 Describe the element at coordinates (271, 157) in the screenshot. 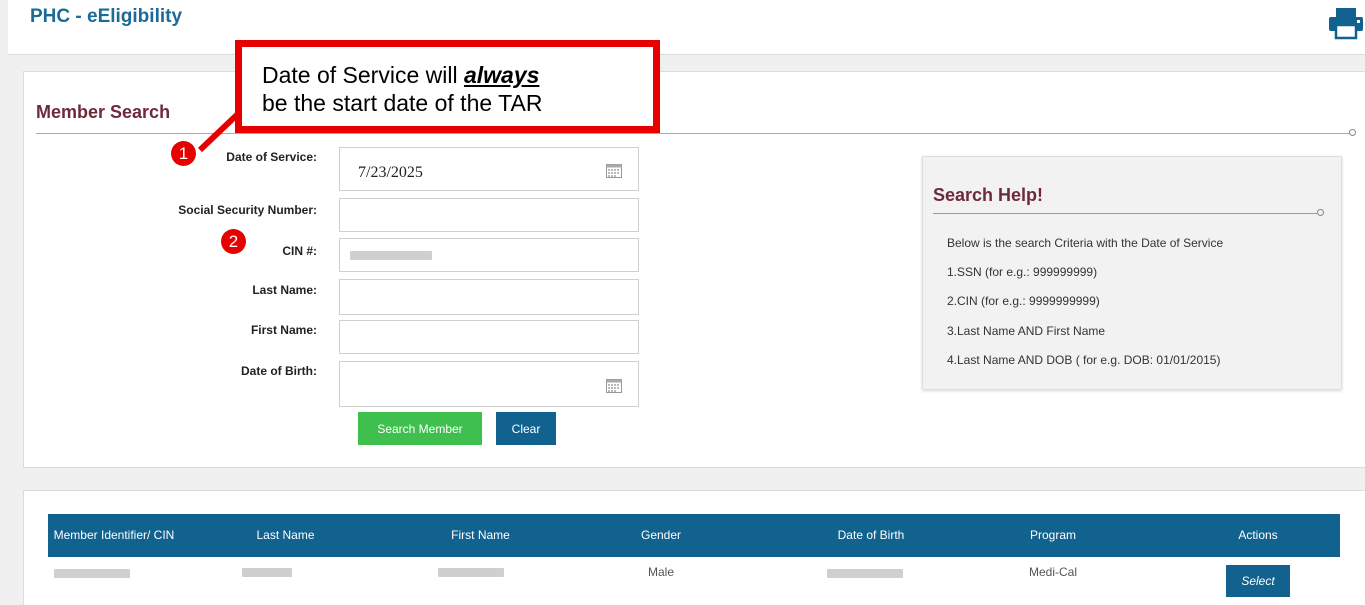

I see `date-of-service-label: Date of Service:` at that location.